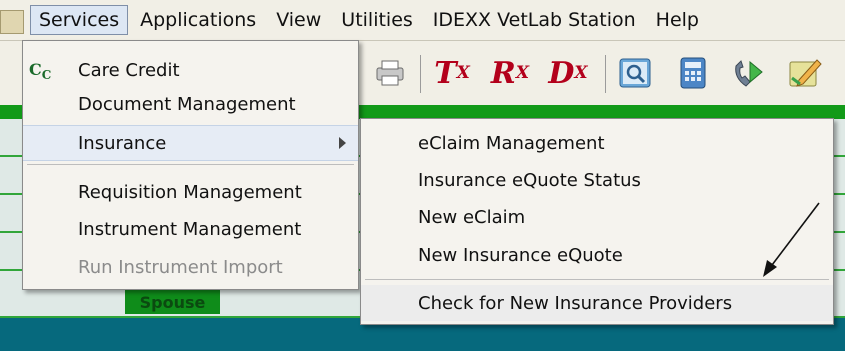  I want to click on menu-help: Help, so click(677, 20).